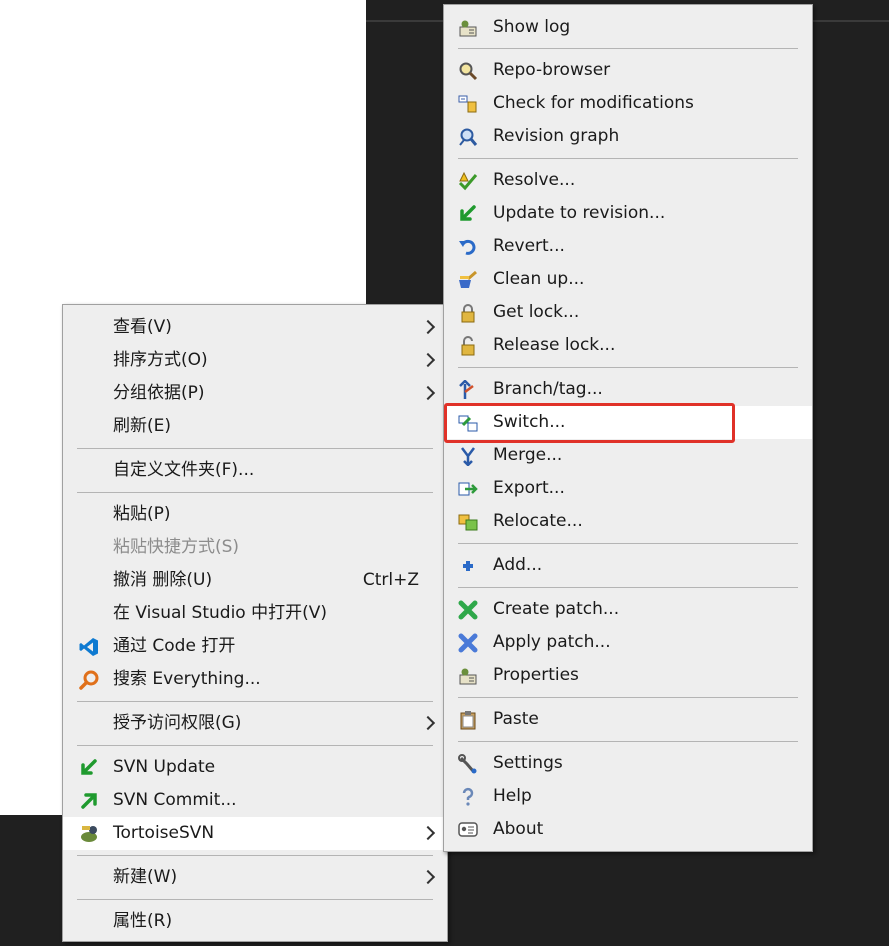  What do you see at coordinates (255, 833) in the screenshot?
I see `menu-item-tortoisesvn: TortoiseSVN` at bounding box center [255, 833].